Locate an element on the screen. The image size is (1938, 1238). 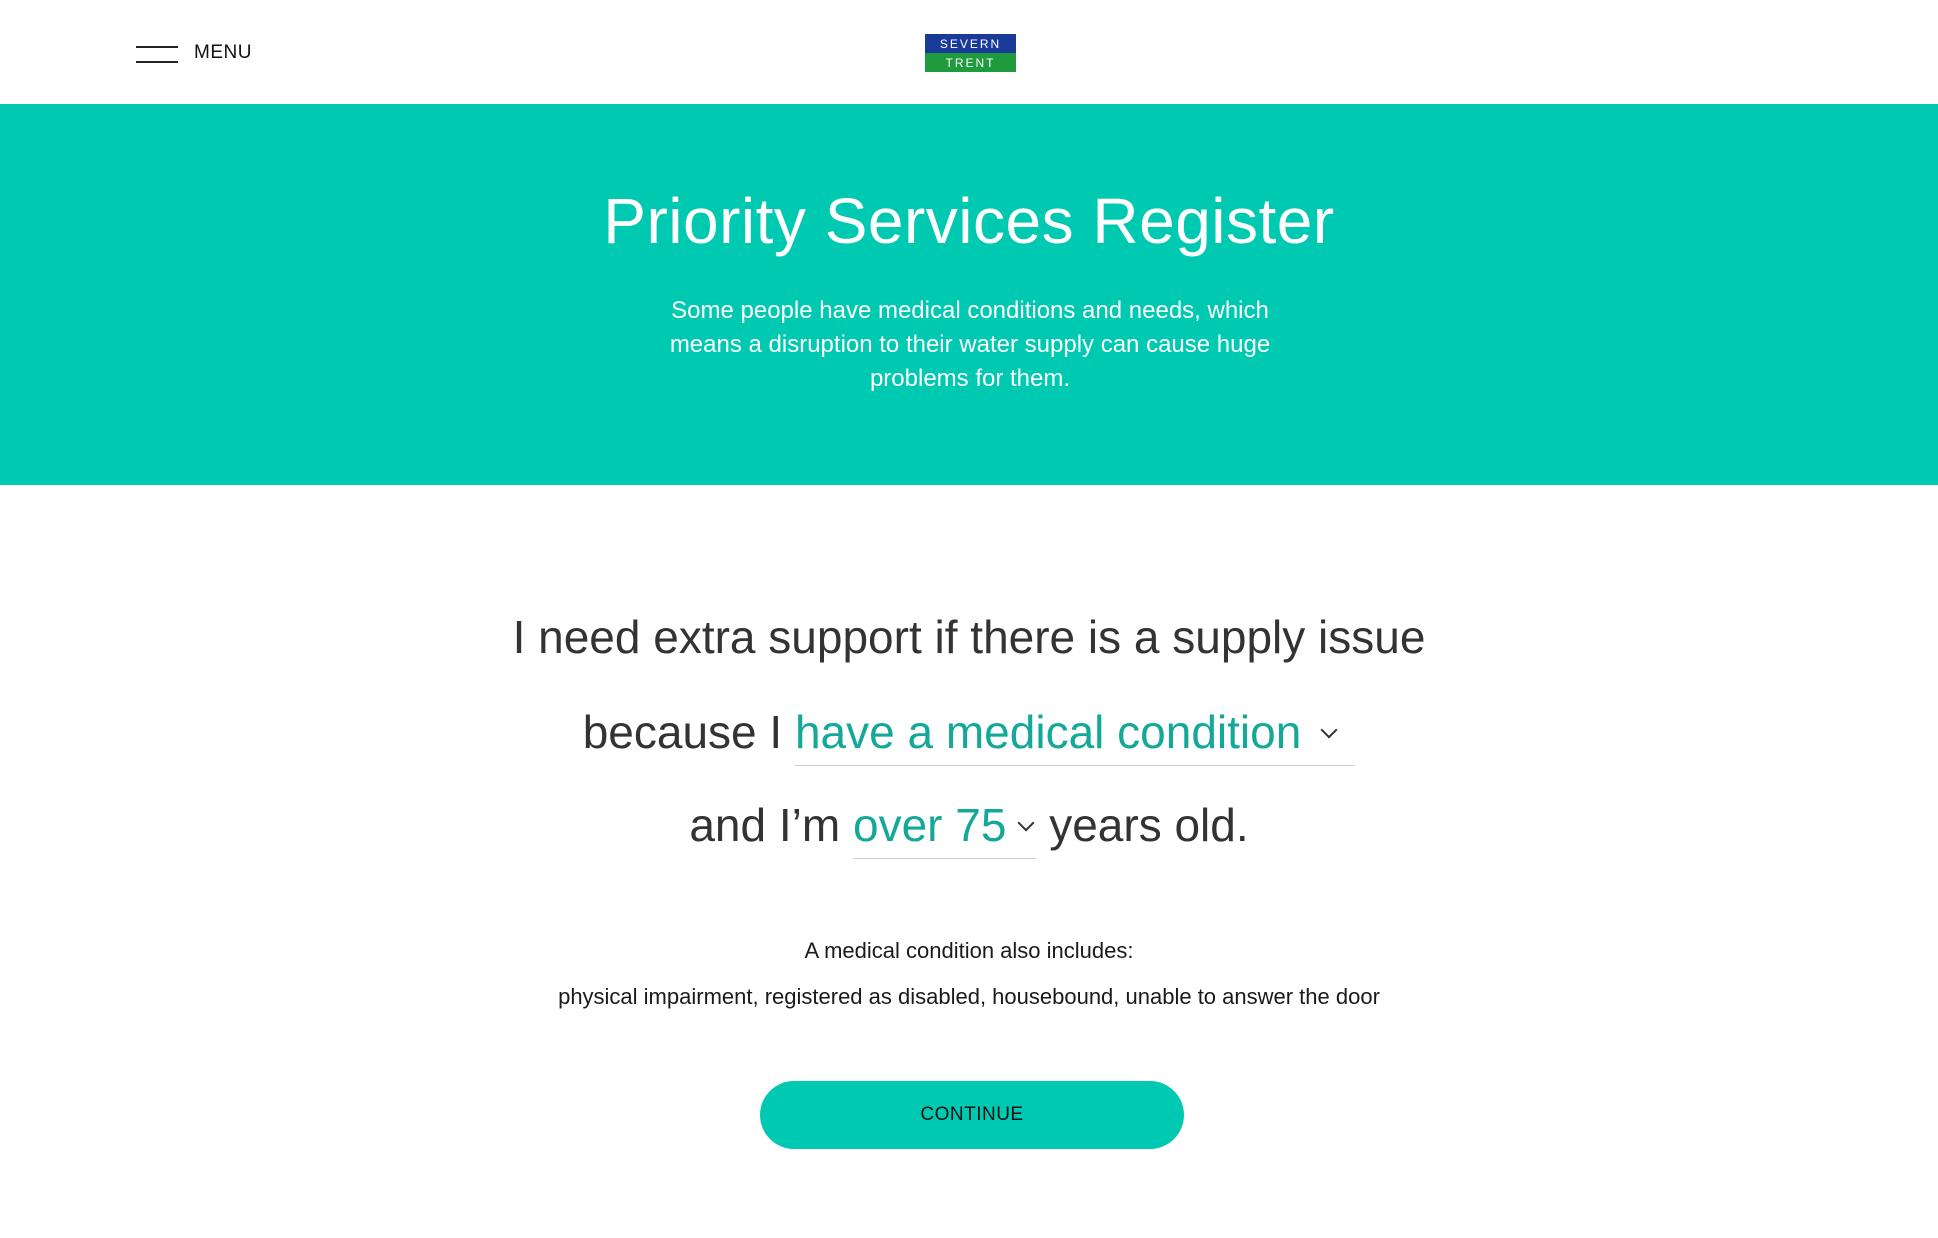
sentence-line-3-suffix: years old. is located at coordinates (1149, 825).